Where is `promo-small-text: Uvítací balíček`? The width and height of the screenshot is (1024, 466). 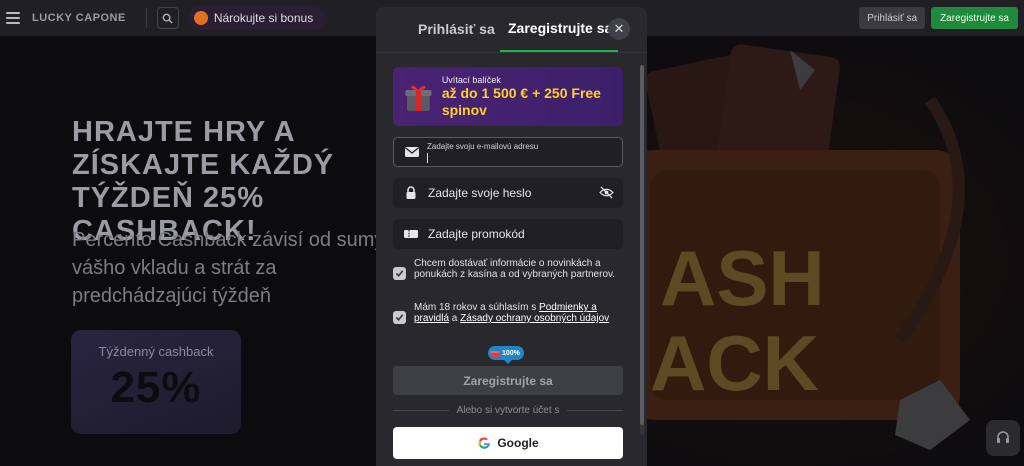 promo-small-text: Uvítací balíček is located at coordinates (471, 79).